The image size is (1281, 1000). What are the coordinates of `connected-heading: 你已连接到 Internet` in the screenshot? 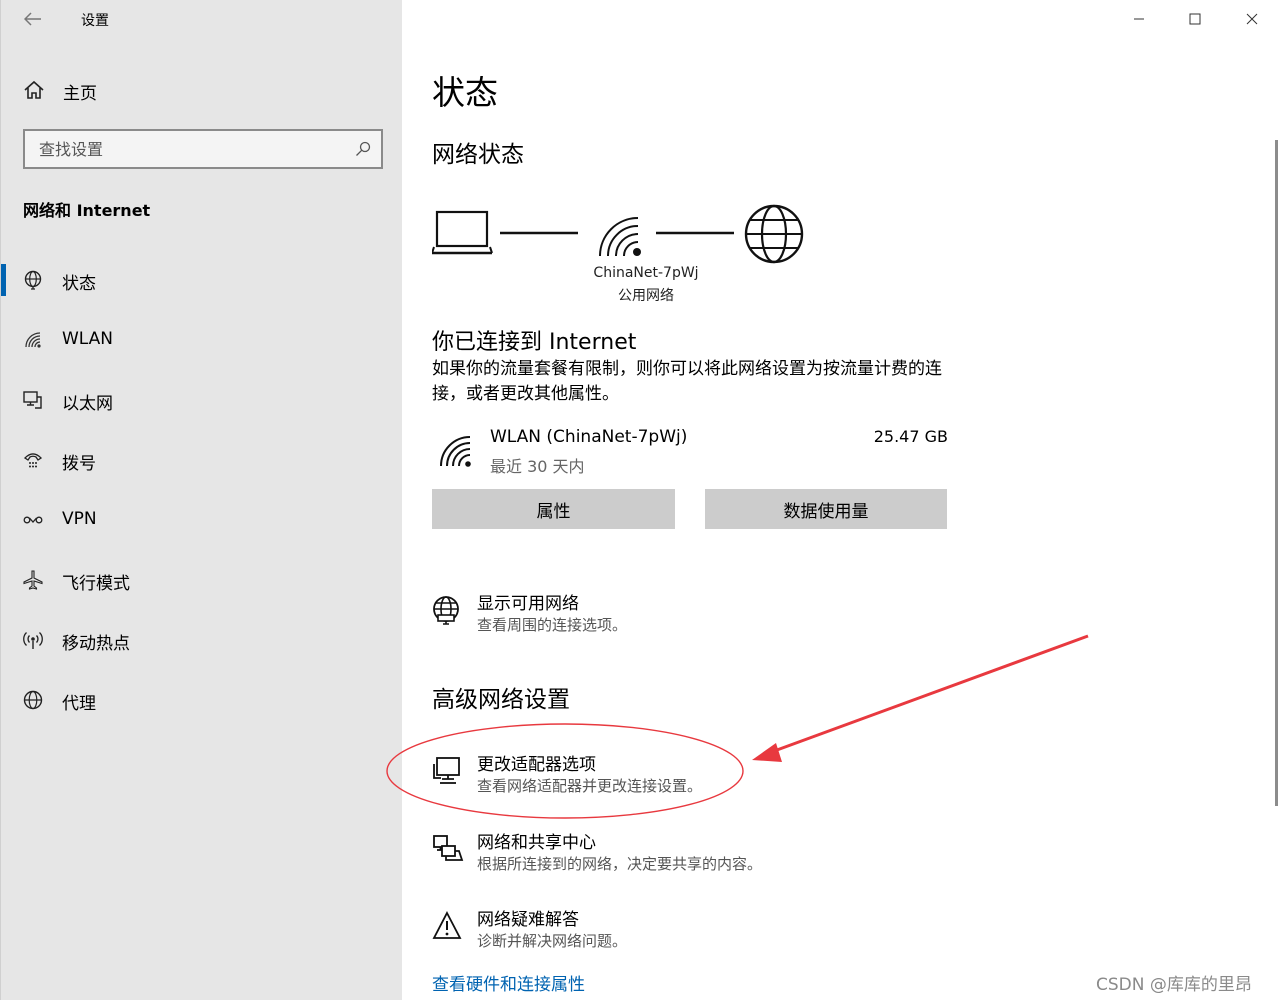 It's located at (534, 342).